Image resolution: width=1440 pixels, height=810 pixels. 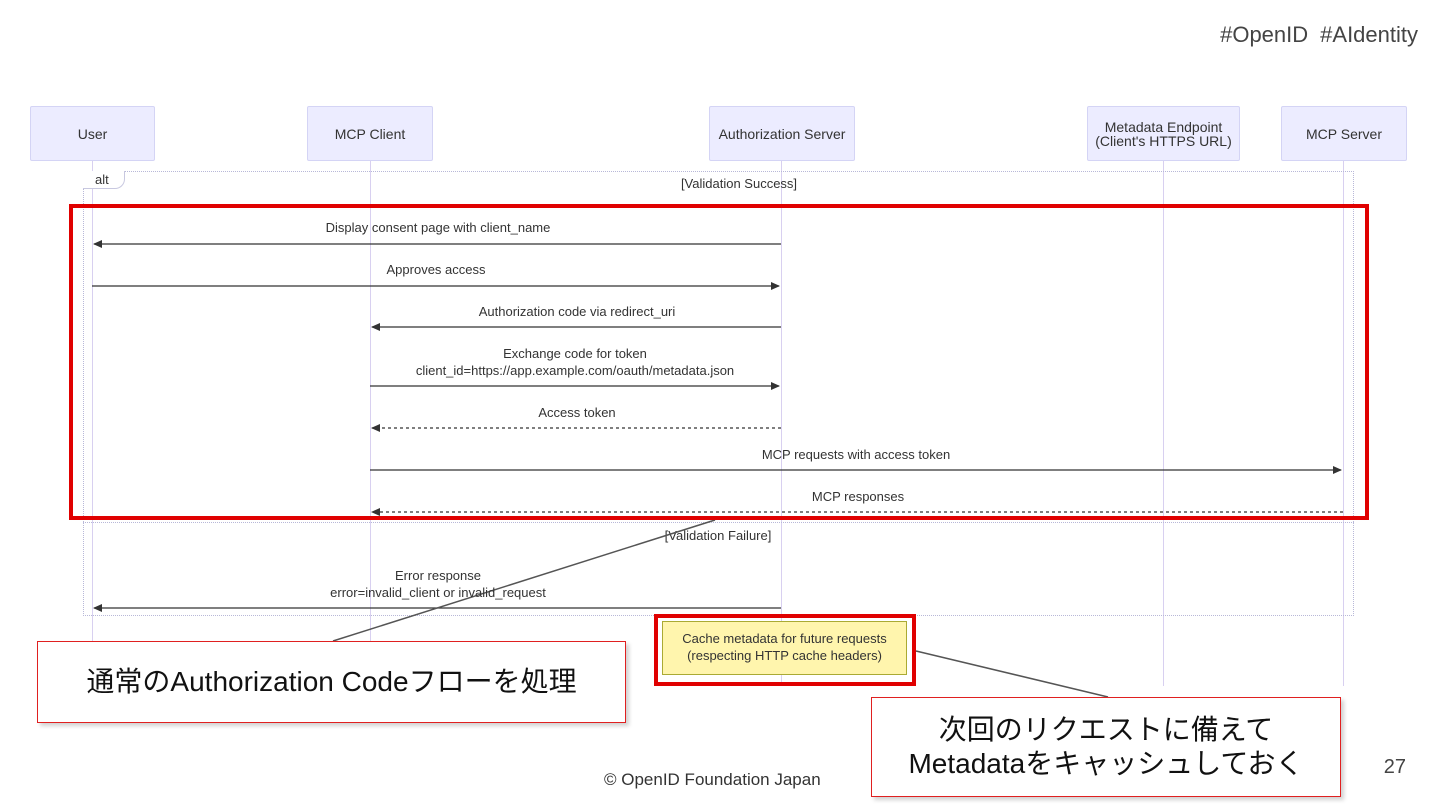 I want to click on page-number: 27, so click(x=1394, y=767).